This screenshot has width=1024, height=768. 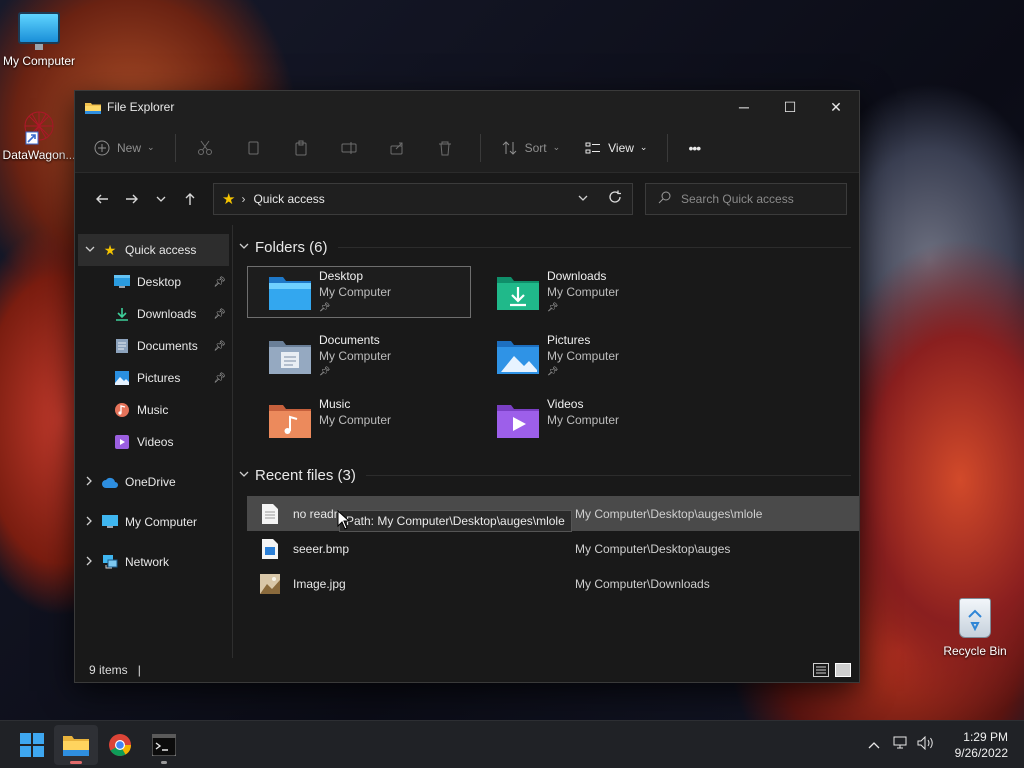 I want to click on desktop-icon-label: My Computer, so click(x=39, y=61).